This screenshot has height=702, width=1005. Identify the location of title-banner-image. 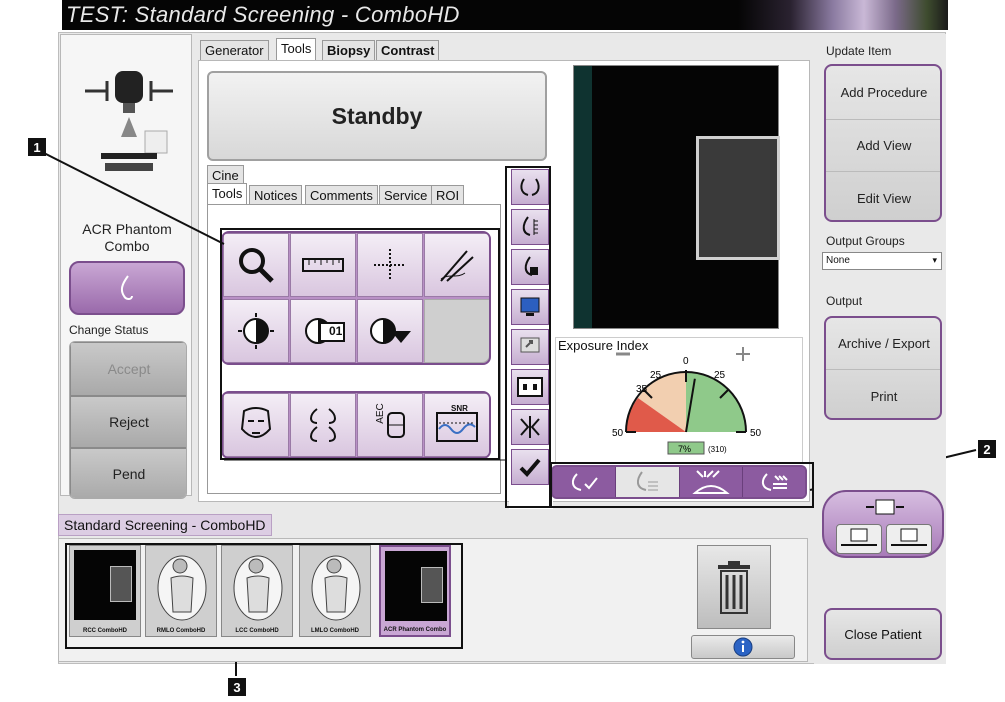
(843, 15).